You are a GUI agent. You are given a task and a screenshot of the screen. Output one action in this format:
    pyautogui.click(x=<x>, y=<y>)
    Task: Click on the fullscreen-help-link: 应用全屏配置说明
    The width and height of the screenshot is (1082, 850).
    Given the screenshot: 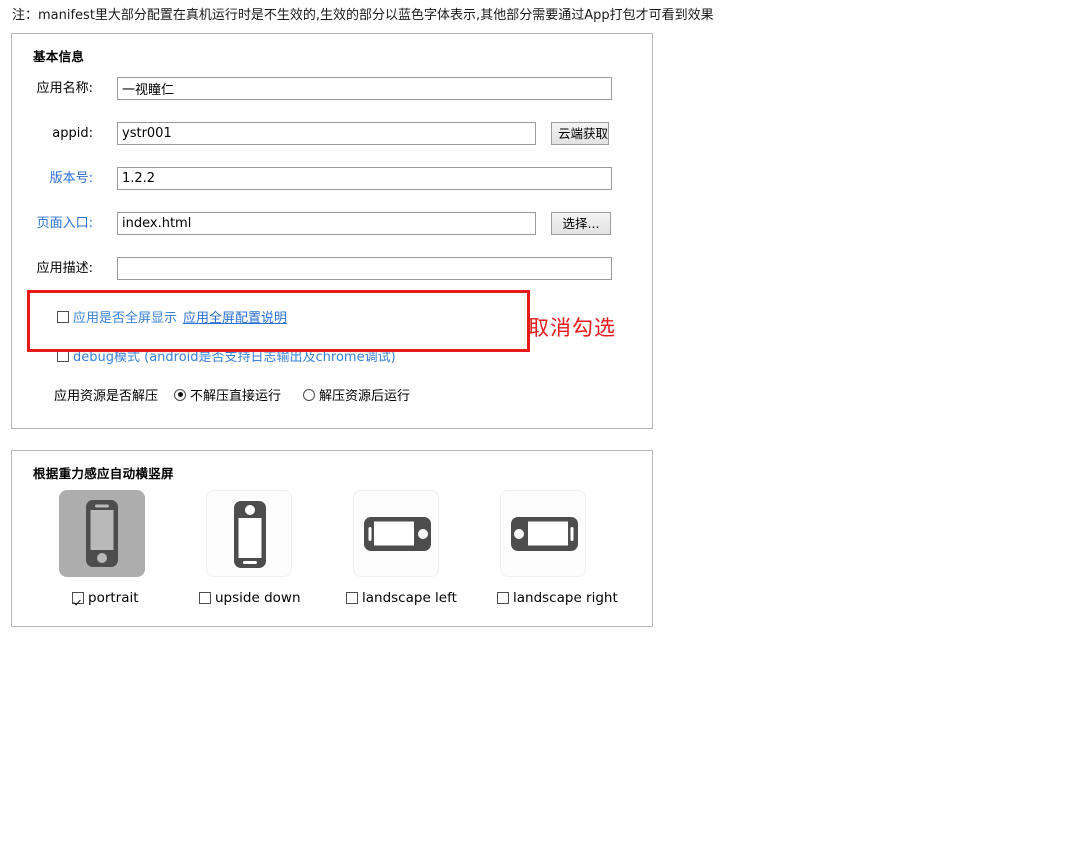 What is the action you would take?
    pyautogui.click(x=235, y=316)
    